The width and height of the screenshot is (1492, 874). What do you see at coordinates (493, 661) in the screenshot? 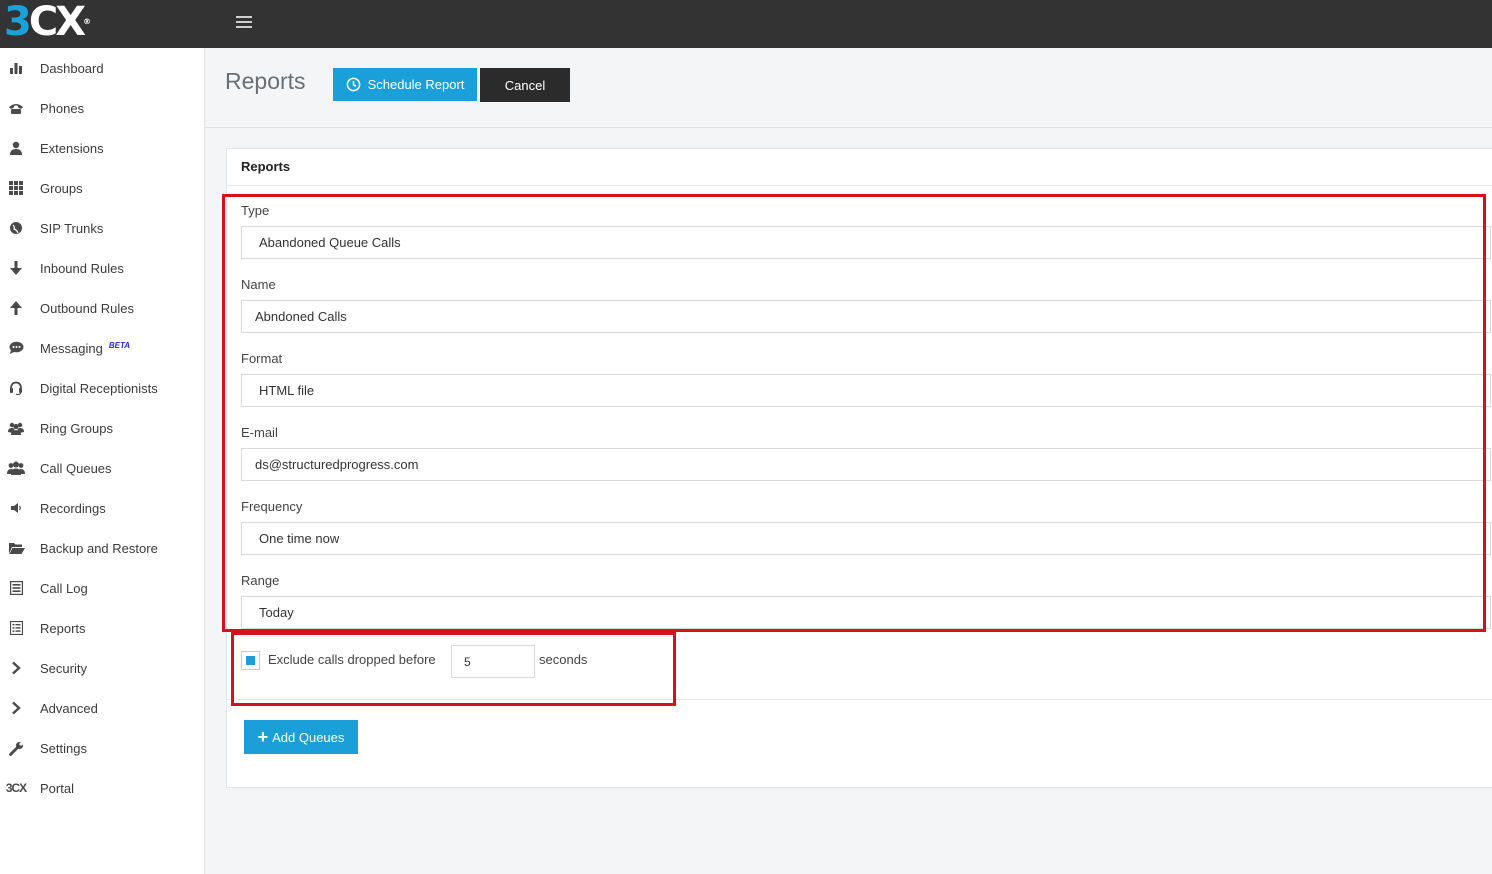
I see `seconds-input: 5` at bounding box center [493, 661].